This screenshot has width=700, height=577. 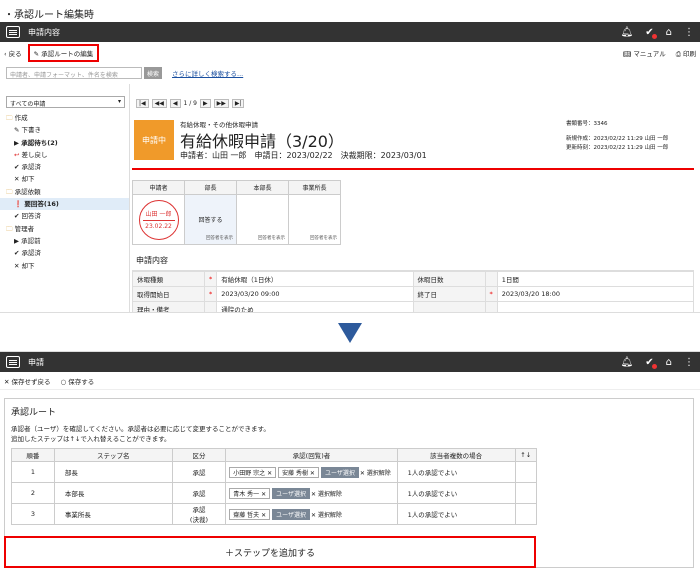 What do you see at coordinates (13, 53) in the screenshot?
I see `back-button: ‹ 戻る` at bounding box center [13, 53].